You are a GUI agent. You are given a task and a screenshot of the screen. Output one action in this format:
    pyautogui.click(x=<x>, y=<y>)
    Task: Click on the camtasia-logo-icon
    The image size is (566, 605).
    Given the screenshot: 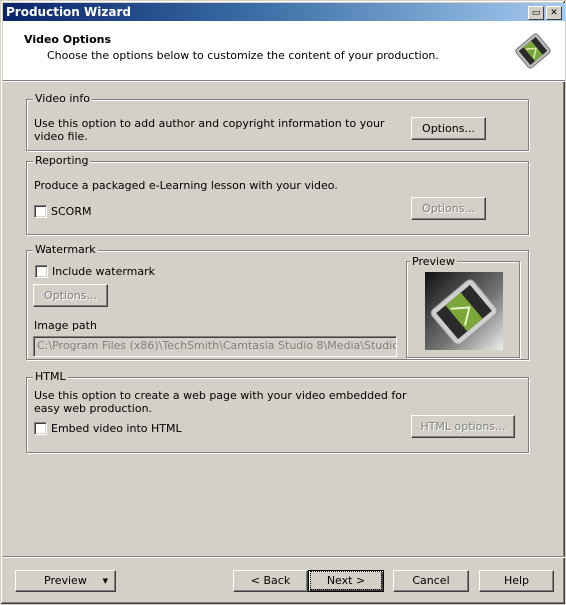 What is the action you would take?
    pyautogui.click(x=533, y=51)
    